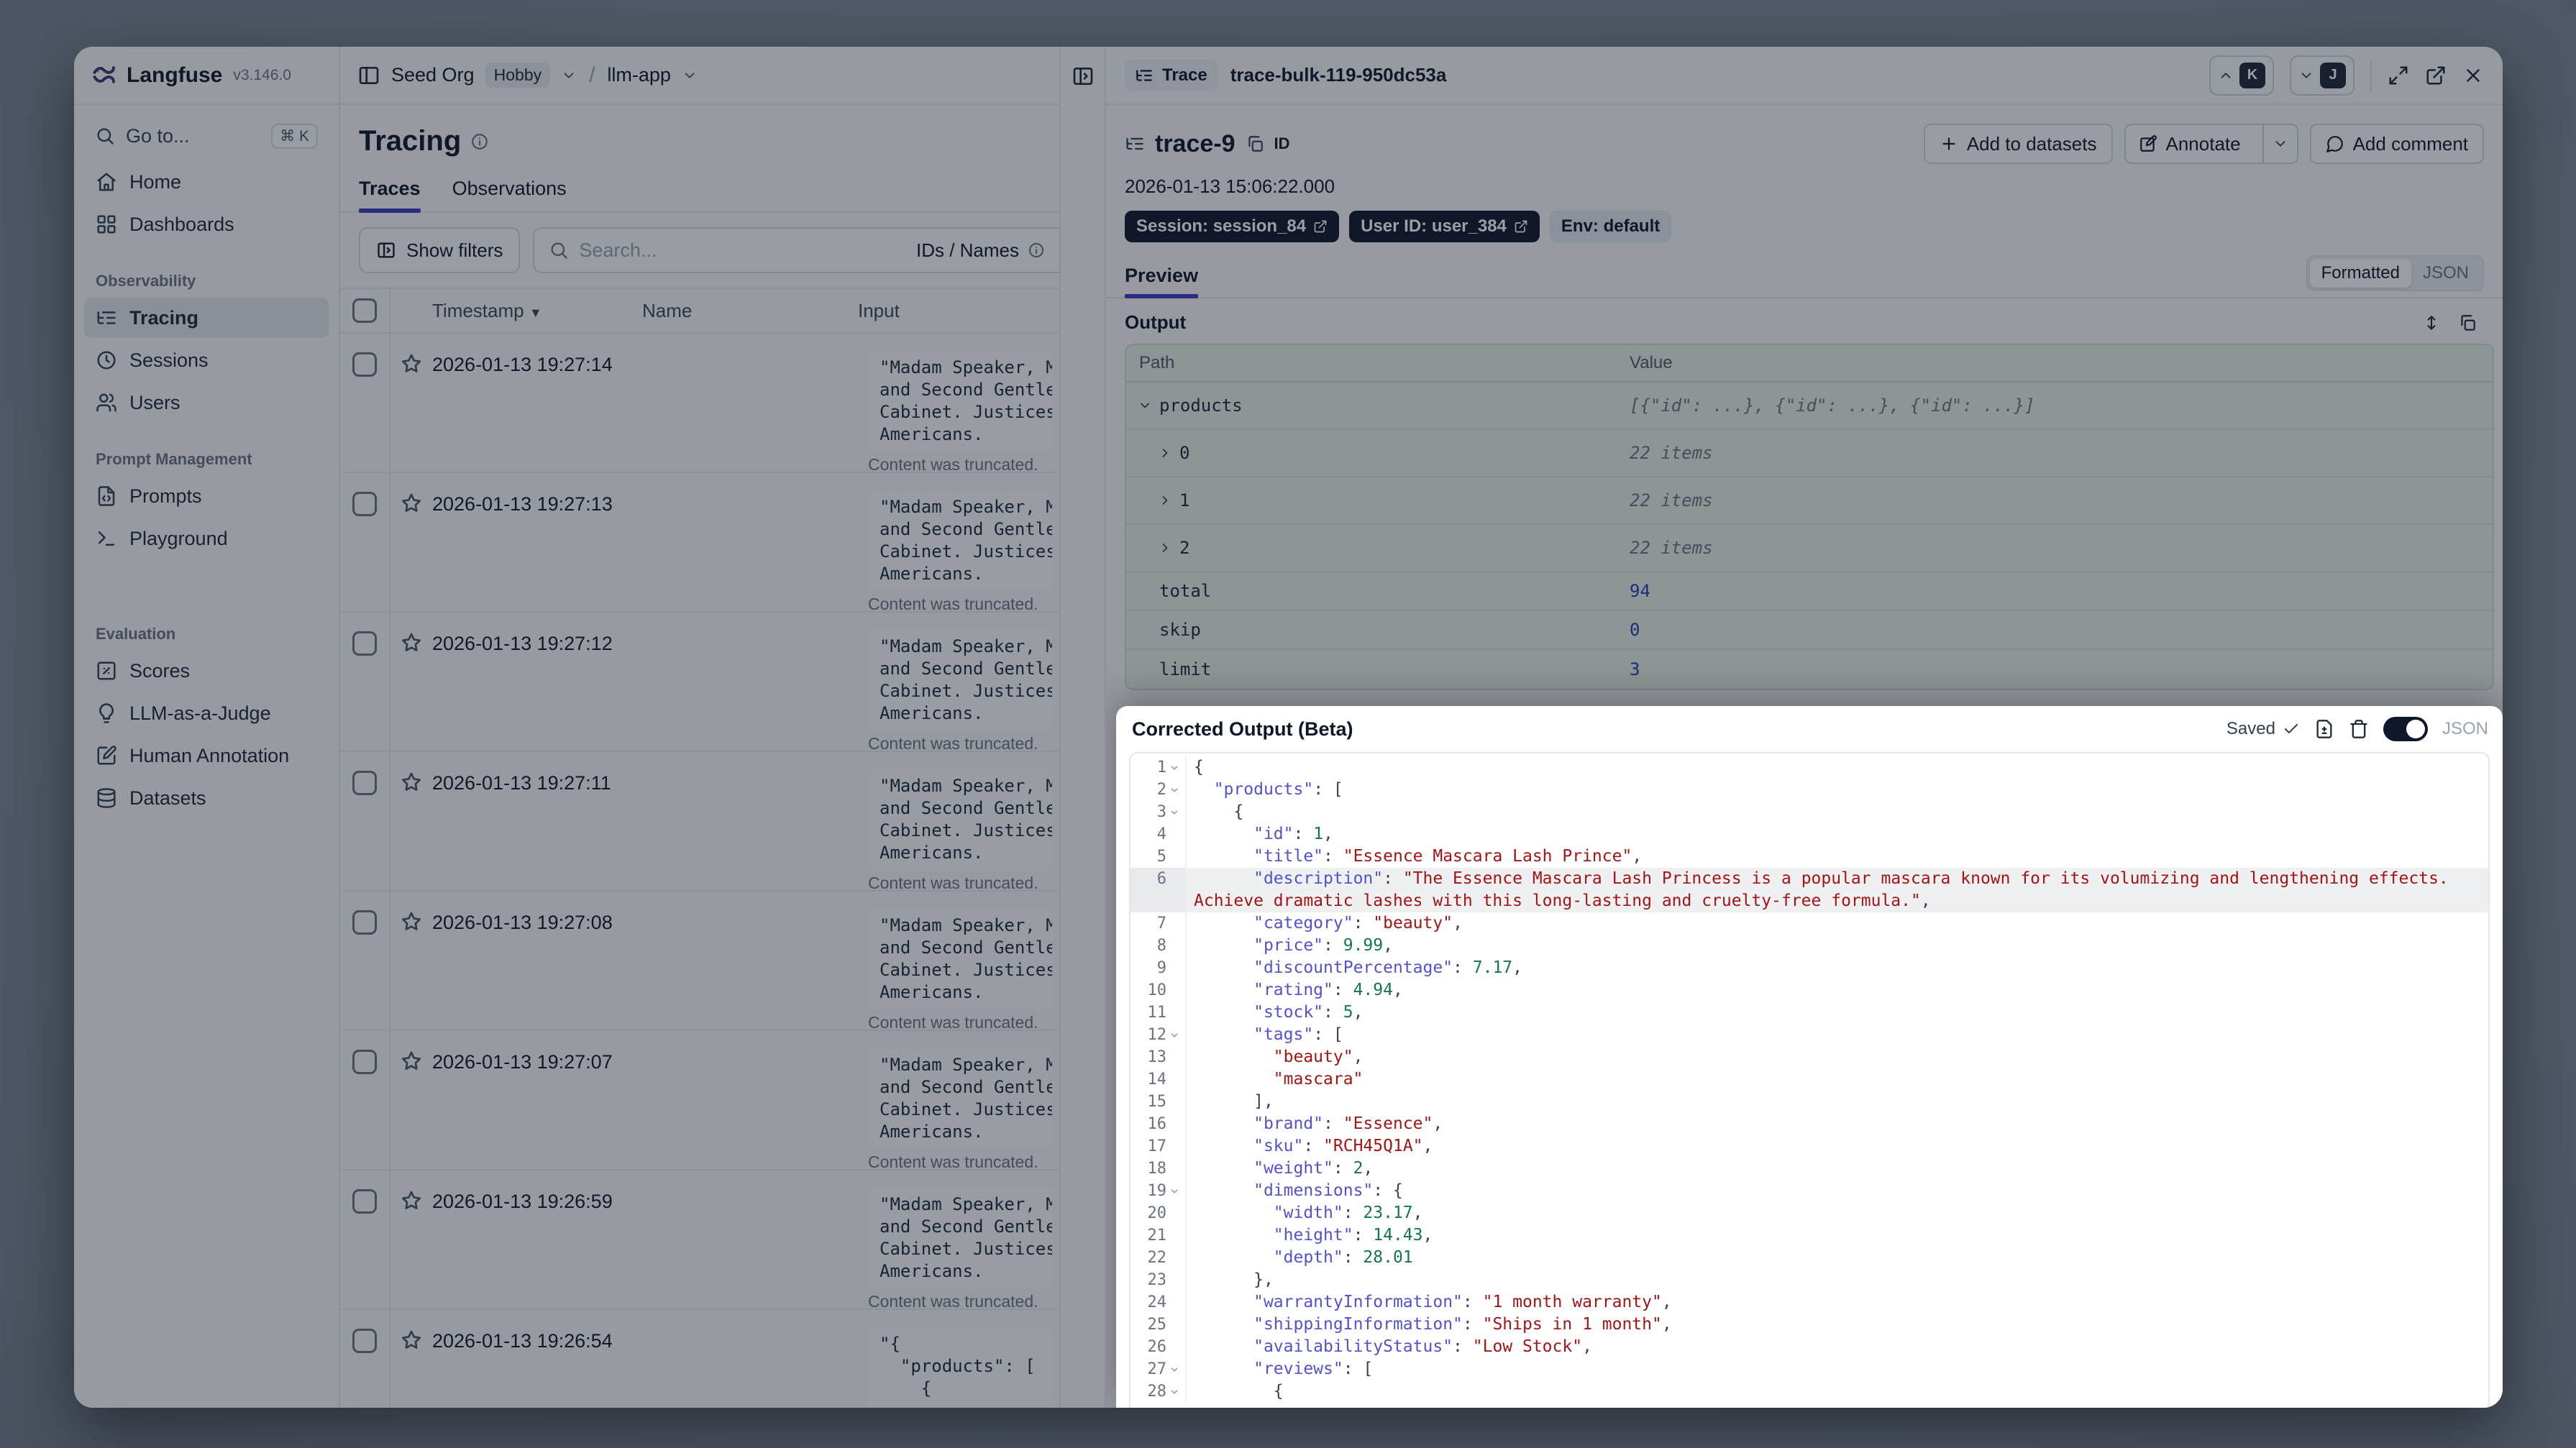 The image size is (2576, 1448). What do you see at coordinates (1255, 143) in the screenshot?
I see `copy-id-icon` at bounding box center [1255, 143].